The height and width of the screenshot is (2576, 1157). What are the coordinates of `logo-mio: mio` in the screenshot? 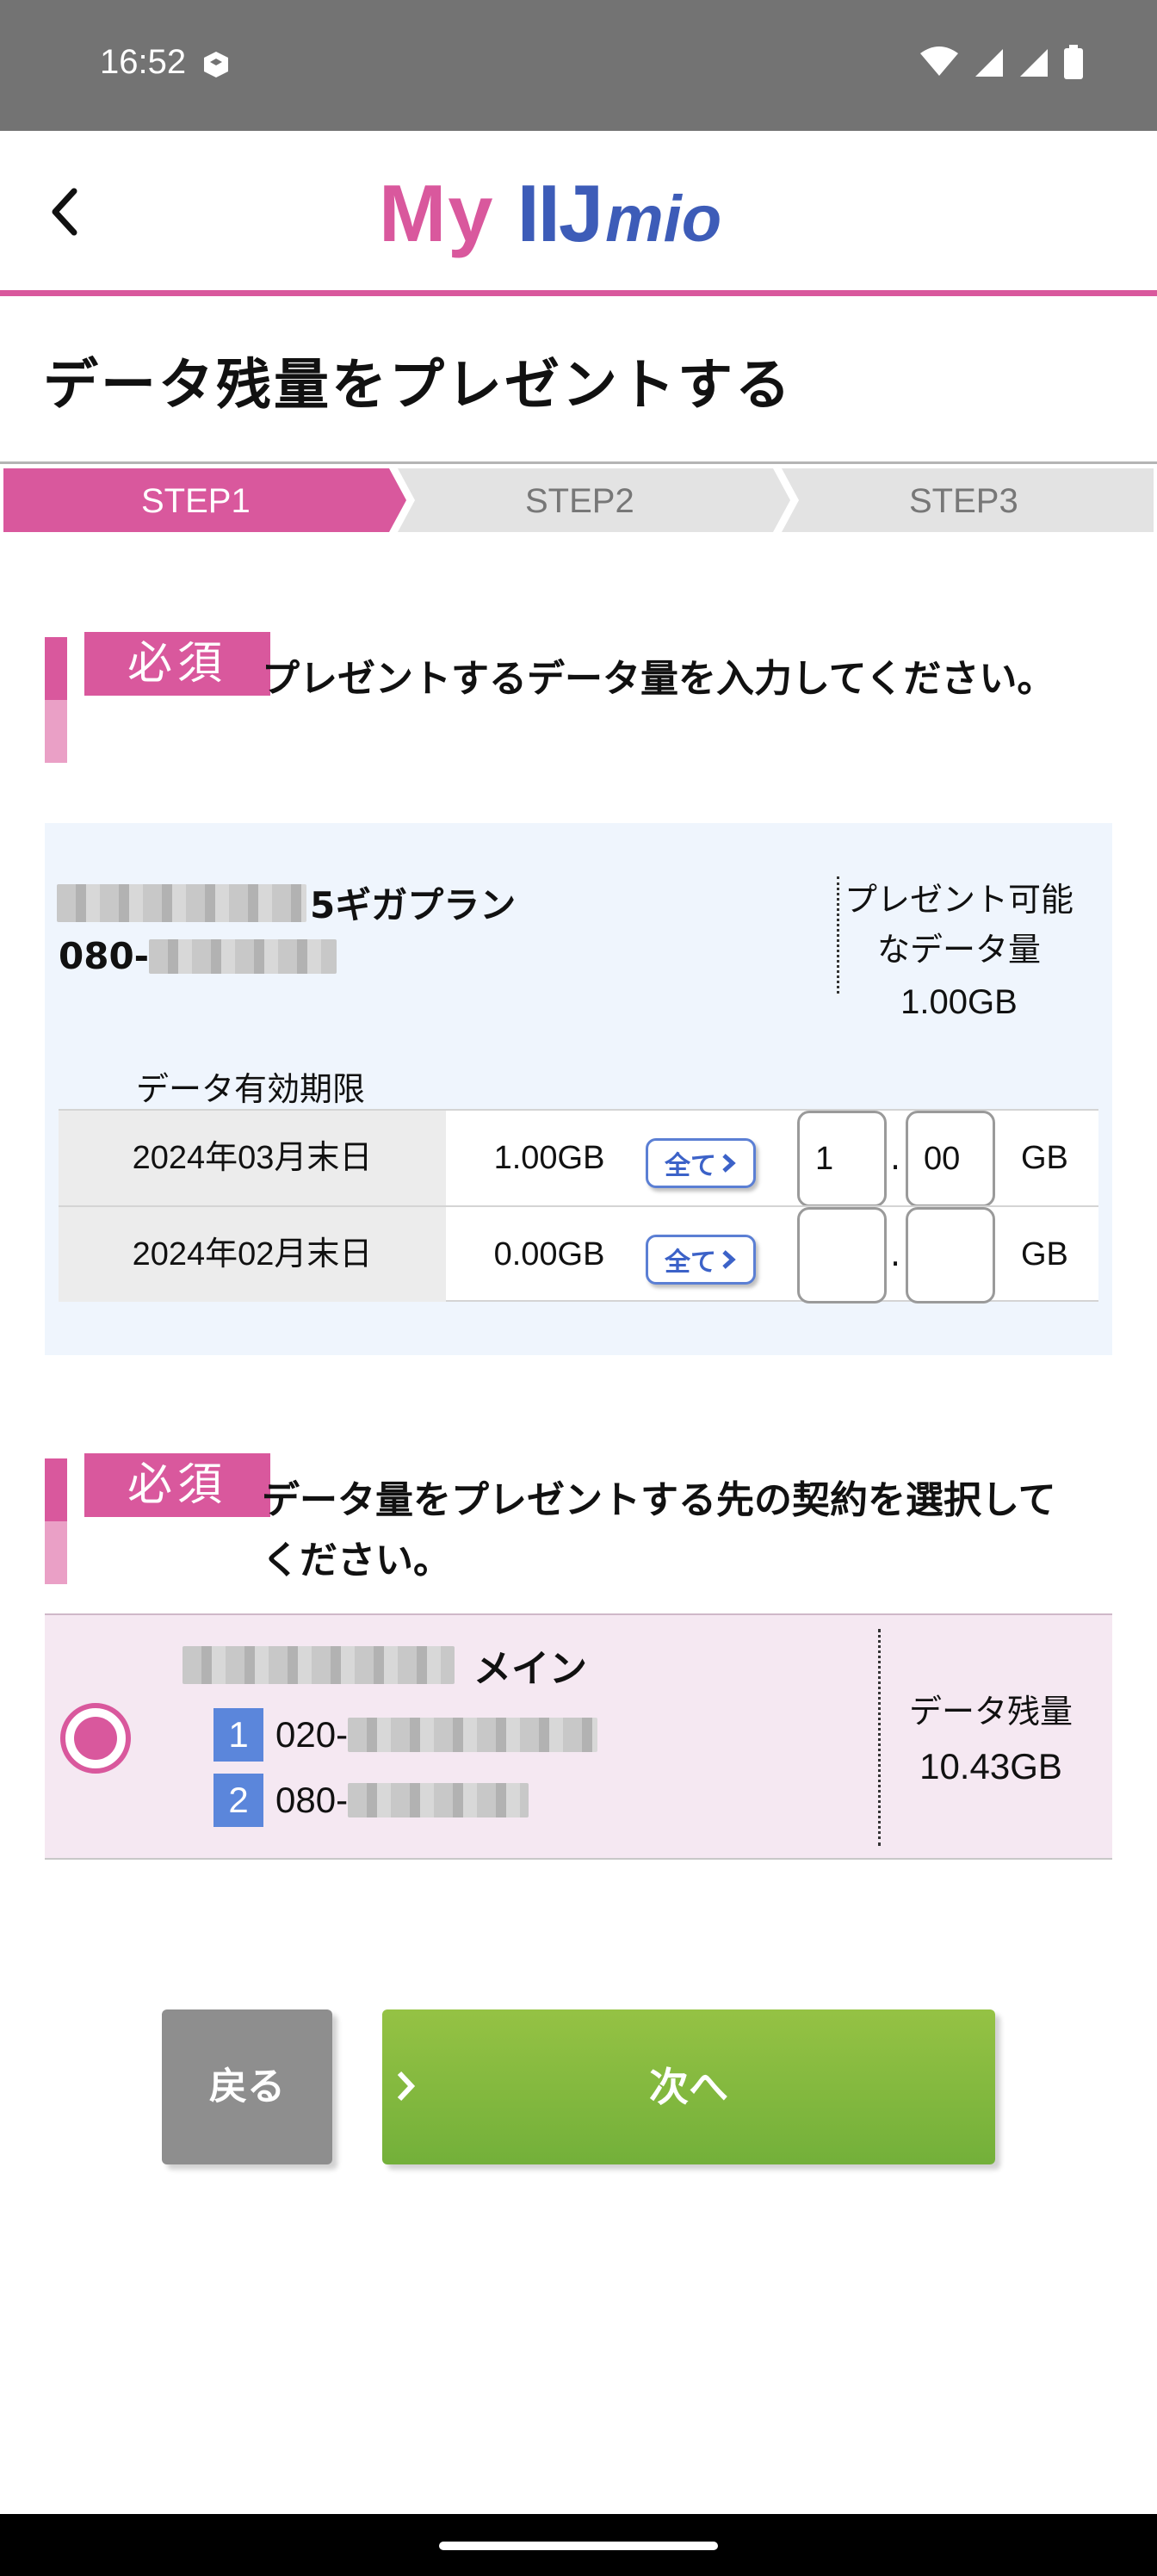 It's located at (664, 219).